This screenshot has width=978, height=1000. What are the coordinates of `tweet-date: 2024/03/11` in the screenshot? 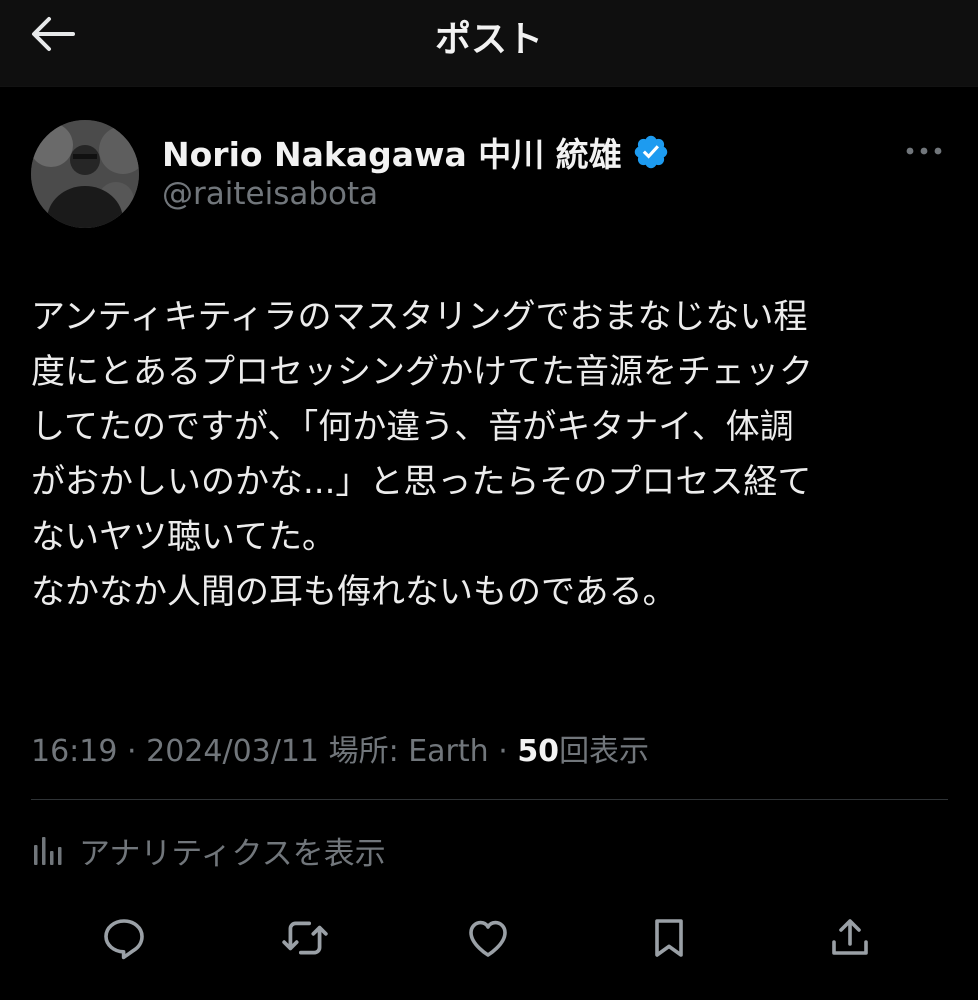 It's located at (232, 751).